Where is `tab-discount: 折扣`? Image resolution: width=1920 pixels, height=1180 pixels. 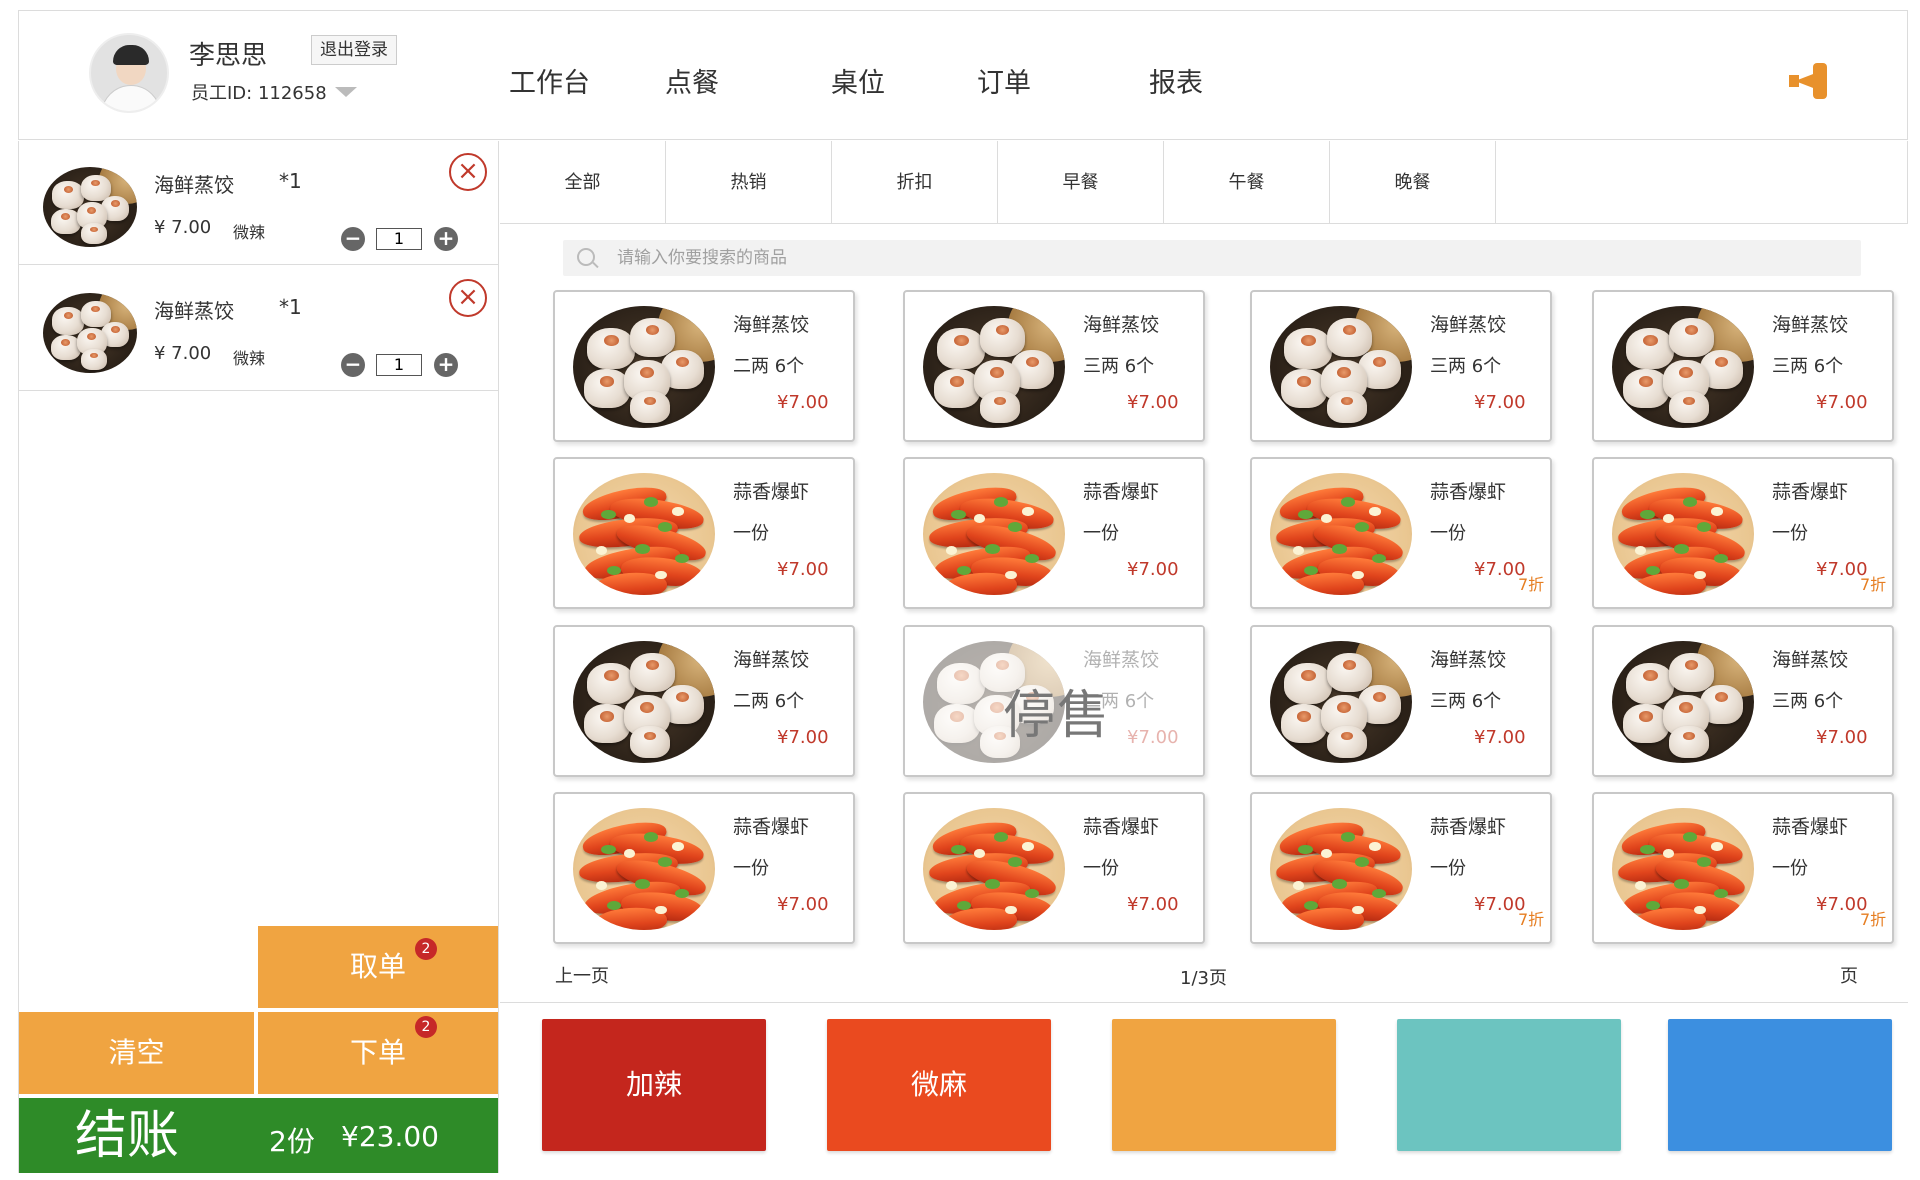
tab-discount: 折扣 is located at coordinates (915, 182).